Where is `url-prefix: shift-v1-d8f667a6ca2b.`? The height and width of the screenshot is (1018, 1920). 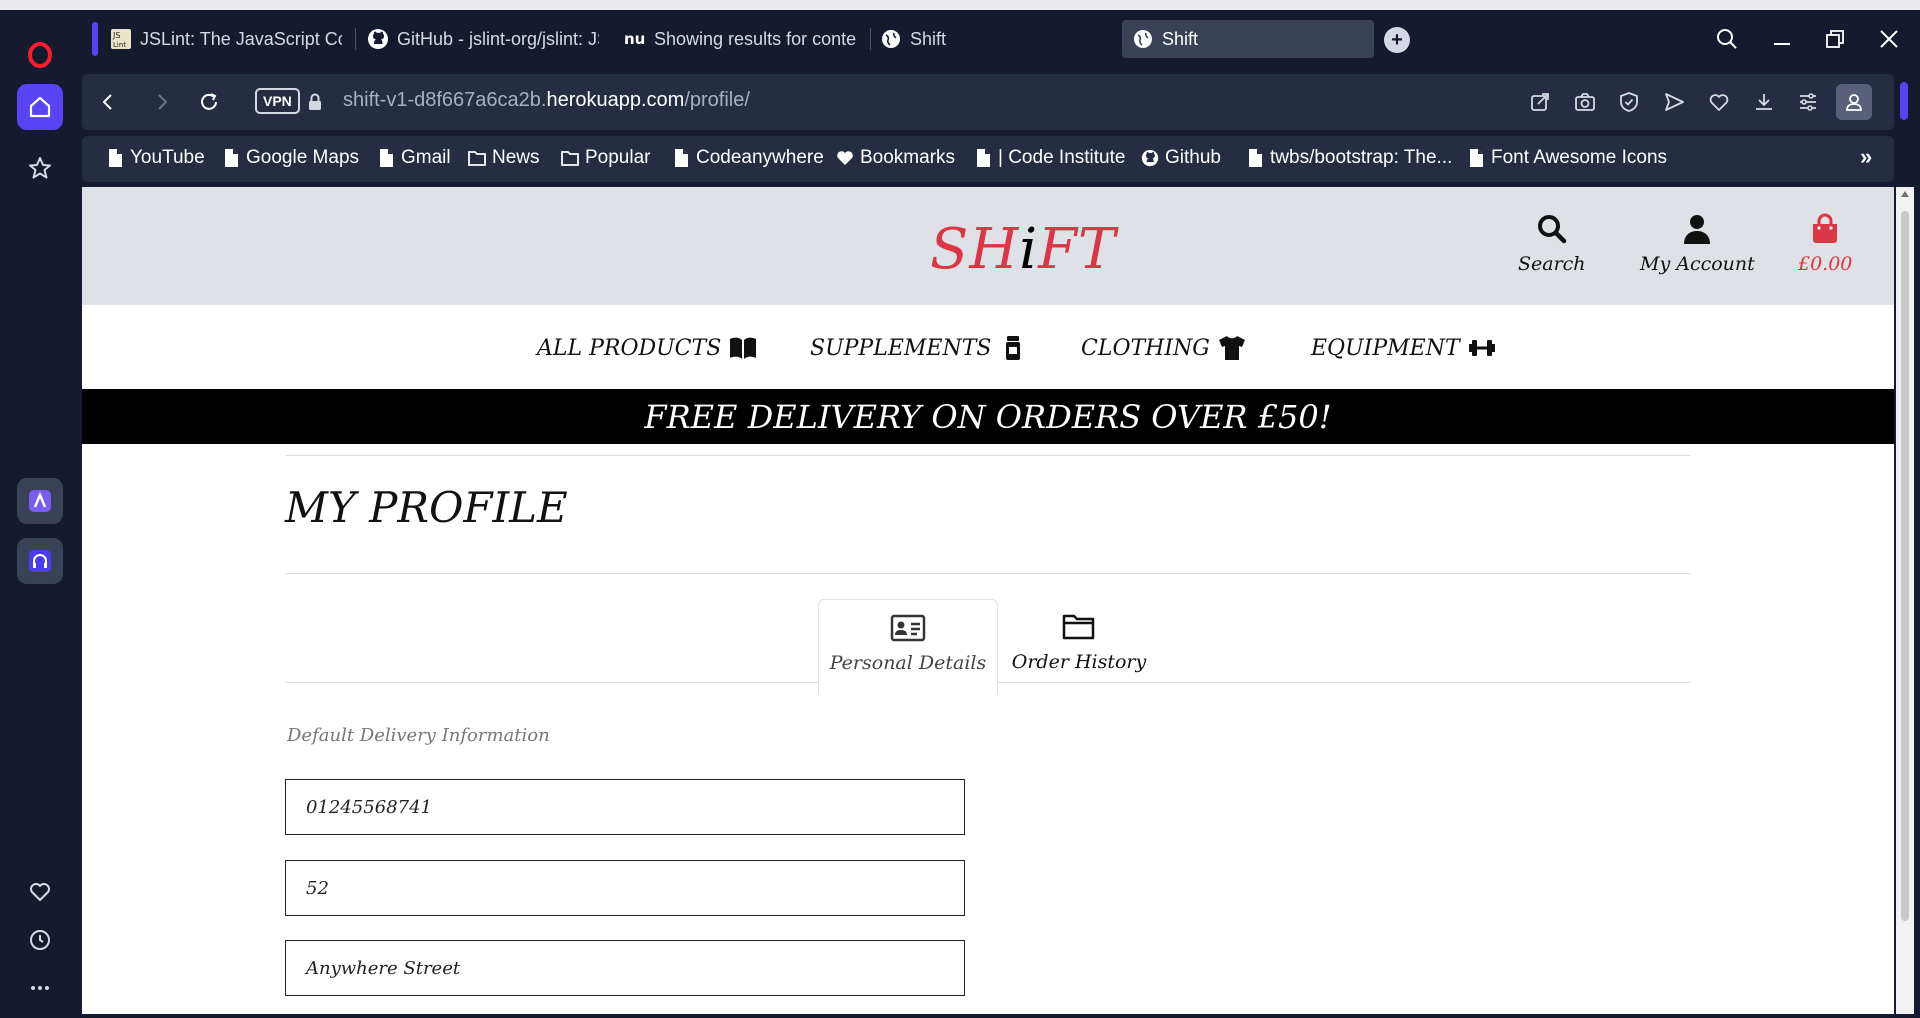 url-prefix: shift-v1-d8f667a6ca2b. is located at coordinates (445, 100).